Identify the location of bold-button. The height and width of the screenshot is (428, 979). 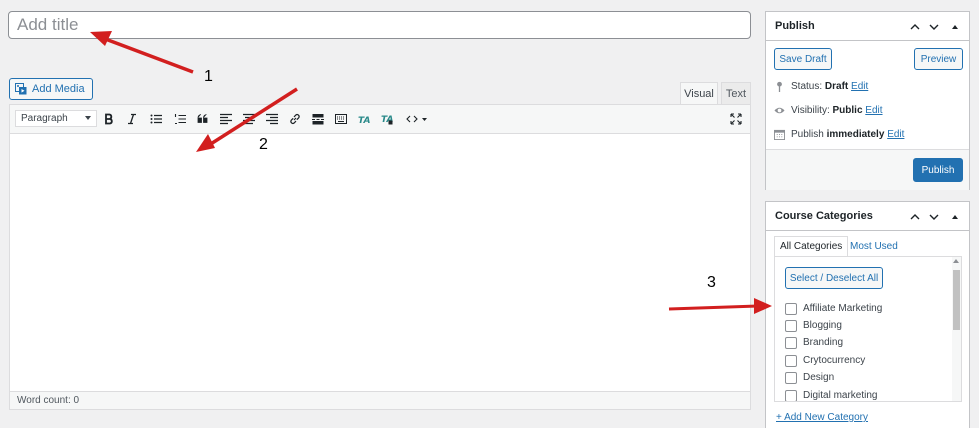
(109, 119).